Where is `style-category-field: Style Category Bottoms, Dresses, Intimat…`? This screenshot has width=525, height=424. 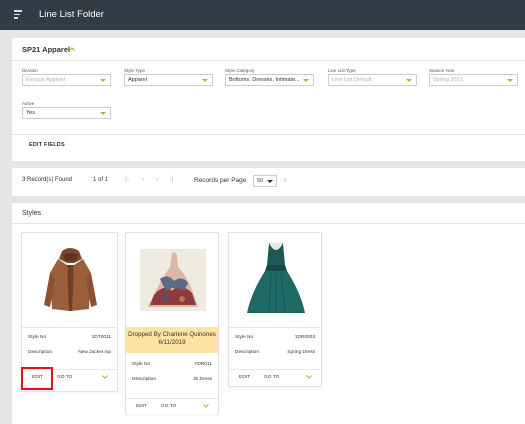 style-category-field: Style Category Bottoms, Dresses, Intimat… is located at coordinates (269, 77).